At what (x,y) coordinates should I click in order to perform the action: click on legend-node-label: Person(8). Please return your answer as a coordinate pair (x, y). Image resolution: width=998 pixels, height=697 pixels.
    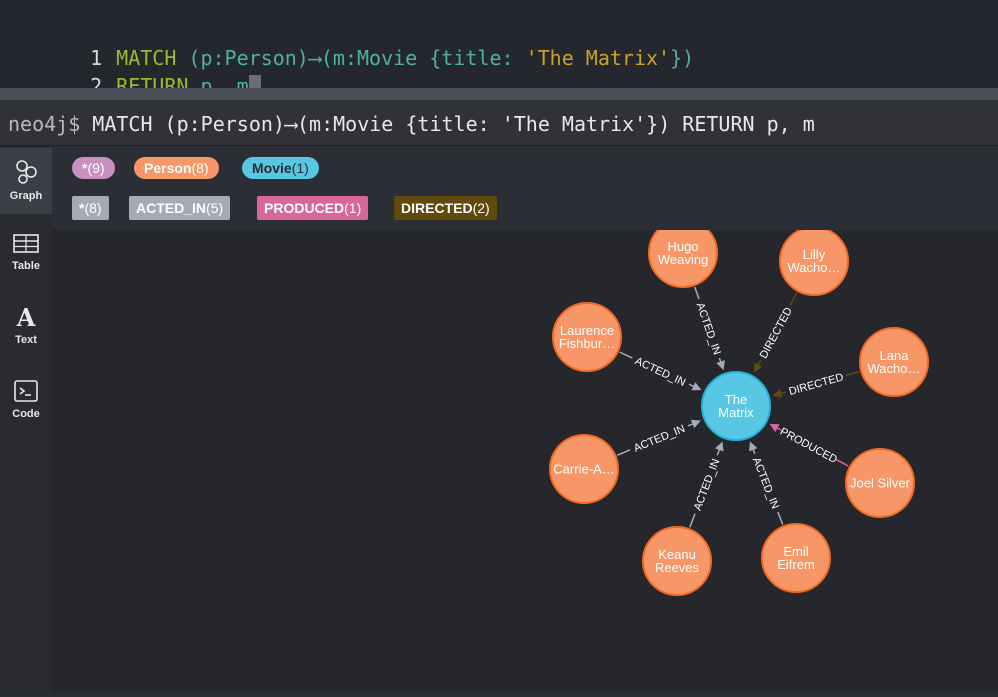
    Looking at the image, I should click on (176, 168).